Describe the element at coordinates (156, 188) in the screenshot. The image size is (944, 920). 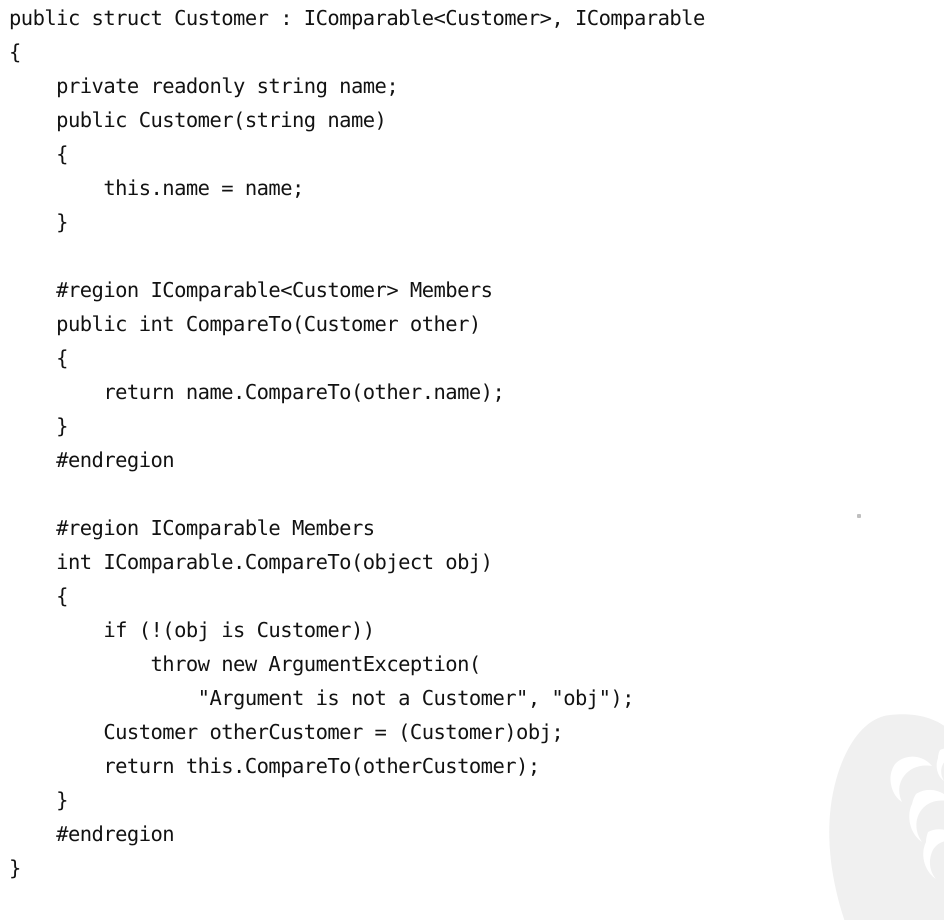
I see `code-line: this.name = name;` at that location.